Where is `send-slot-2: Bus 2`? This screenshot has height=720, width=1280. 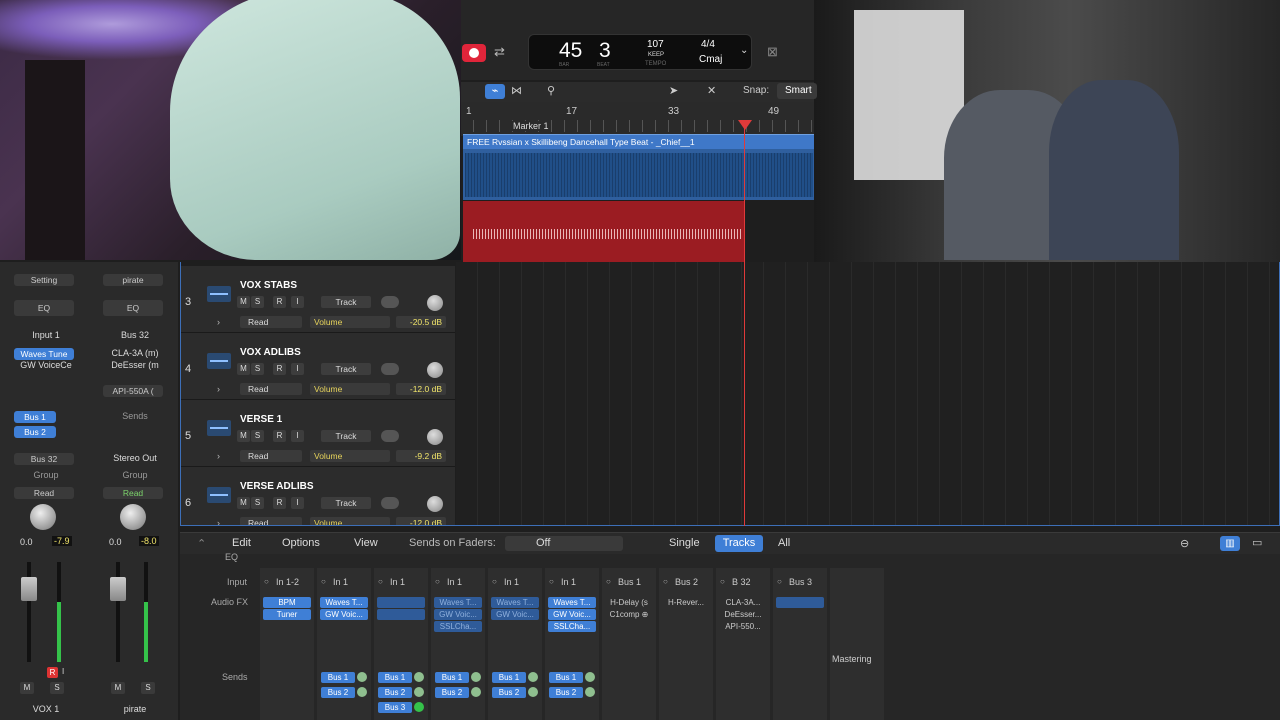
send-slot-2: Bus 2 is located at coordinates (35, 432).